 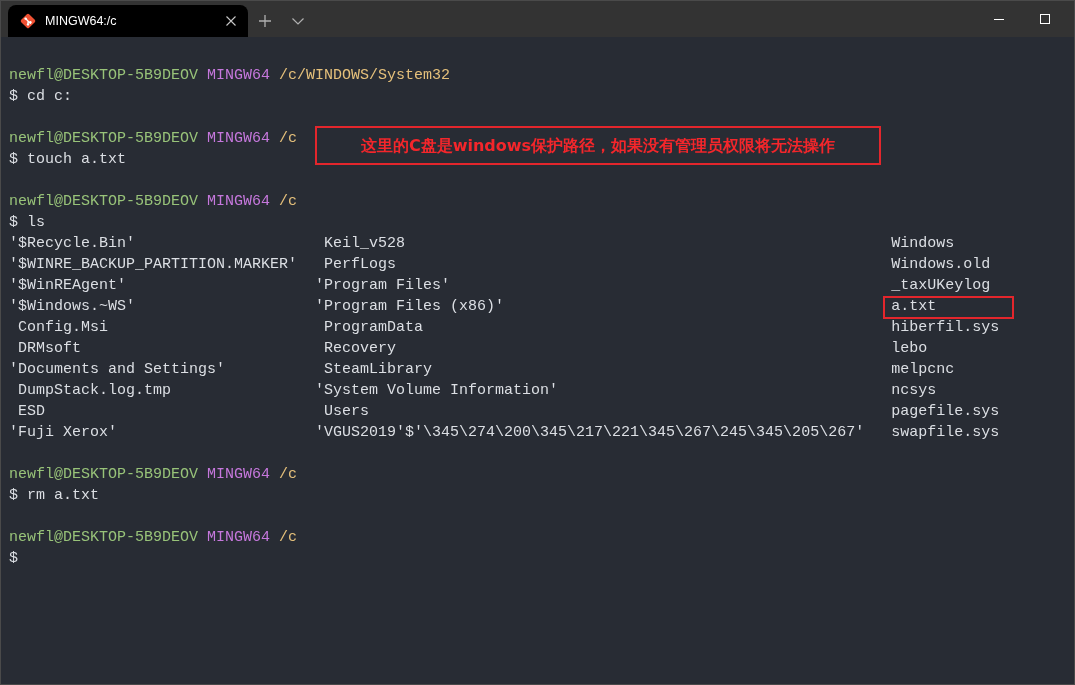 What do you see at coordinates (27, 223) in the screenshot?
I see `command-line: $ ls` at bounding box center [27, 223].